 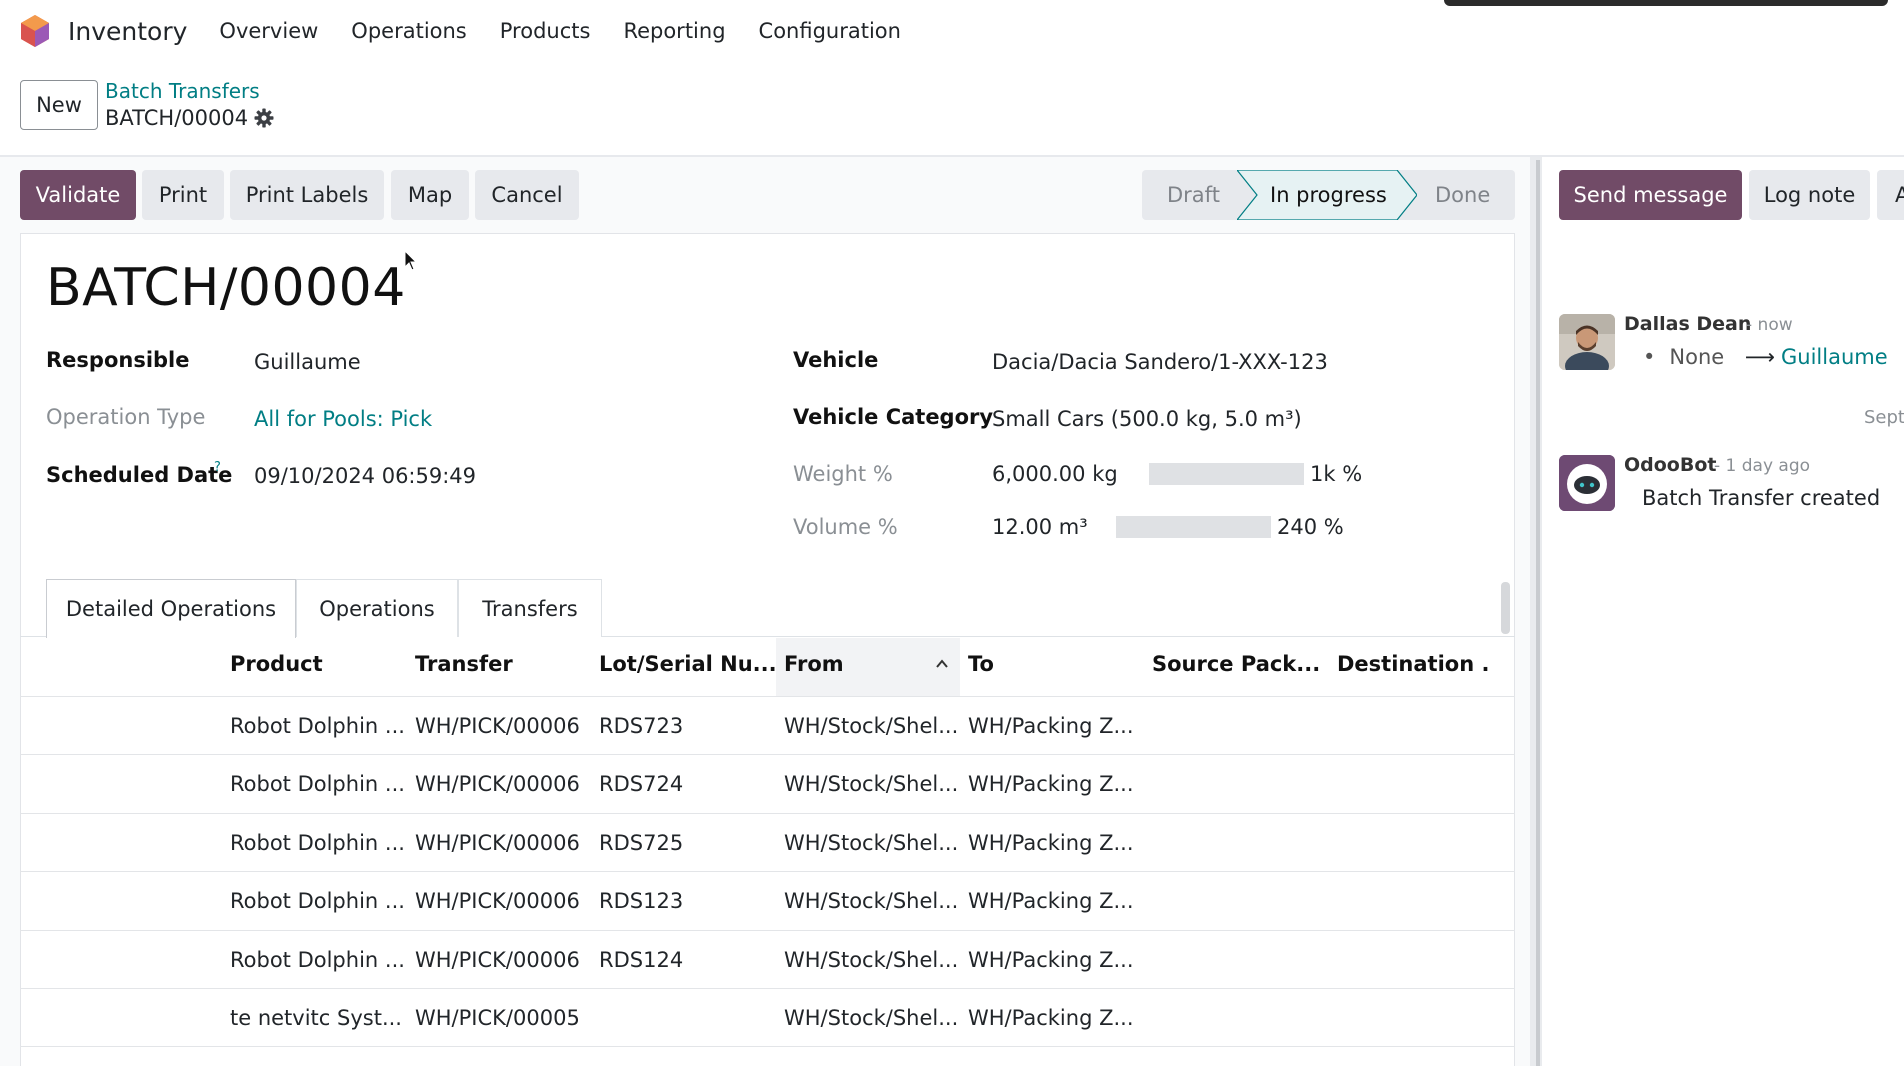 What do you see at coordinates (264, 118) in the screenshot?
I see `gear-icon` at bounding box center [264, 118].